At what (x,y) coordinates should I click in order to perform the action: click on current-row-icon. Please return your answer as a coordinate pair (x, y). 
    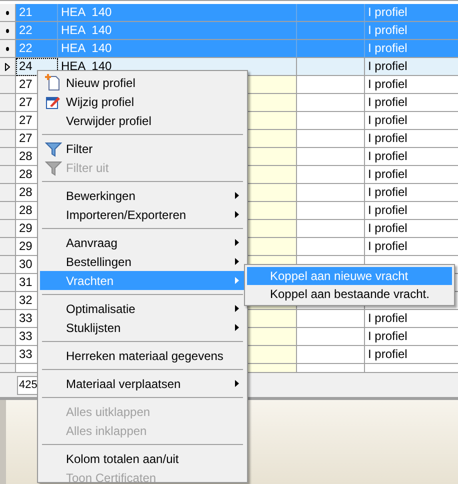
    Looking at the image, I should click on (7, 66).